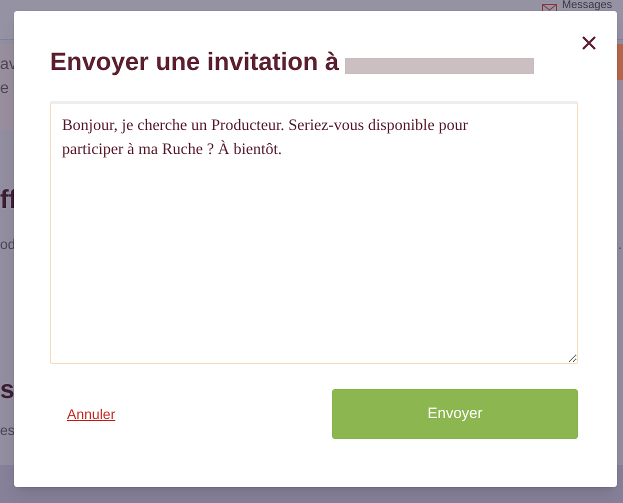 The width and height of the screenshot is (623, 503). What do you see at coordinates (91, 414) in the screenshot?
I see `cancel-link: Annuler` at bounding box center [91, 414].